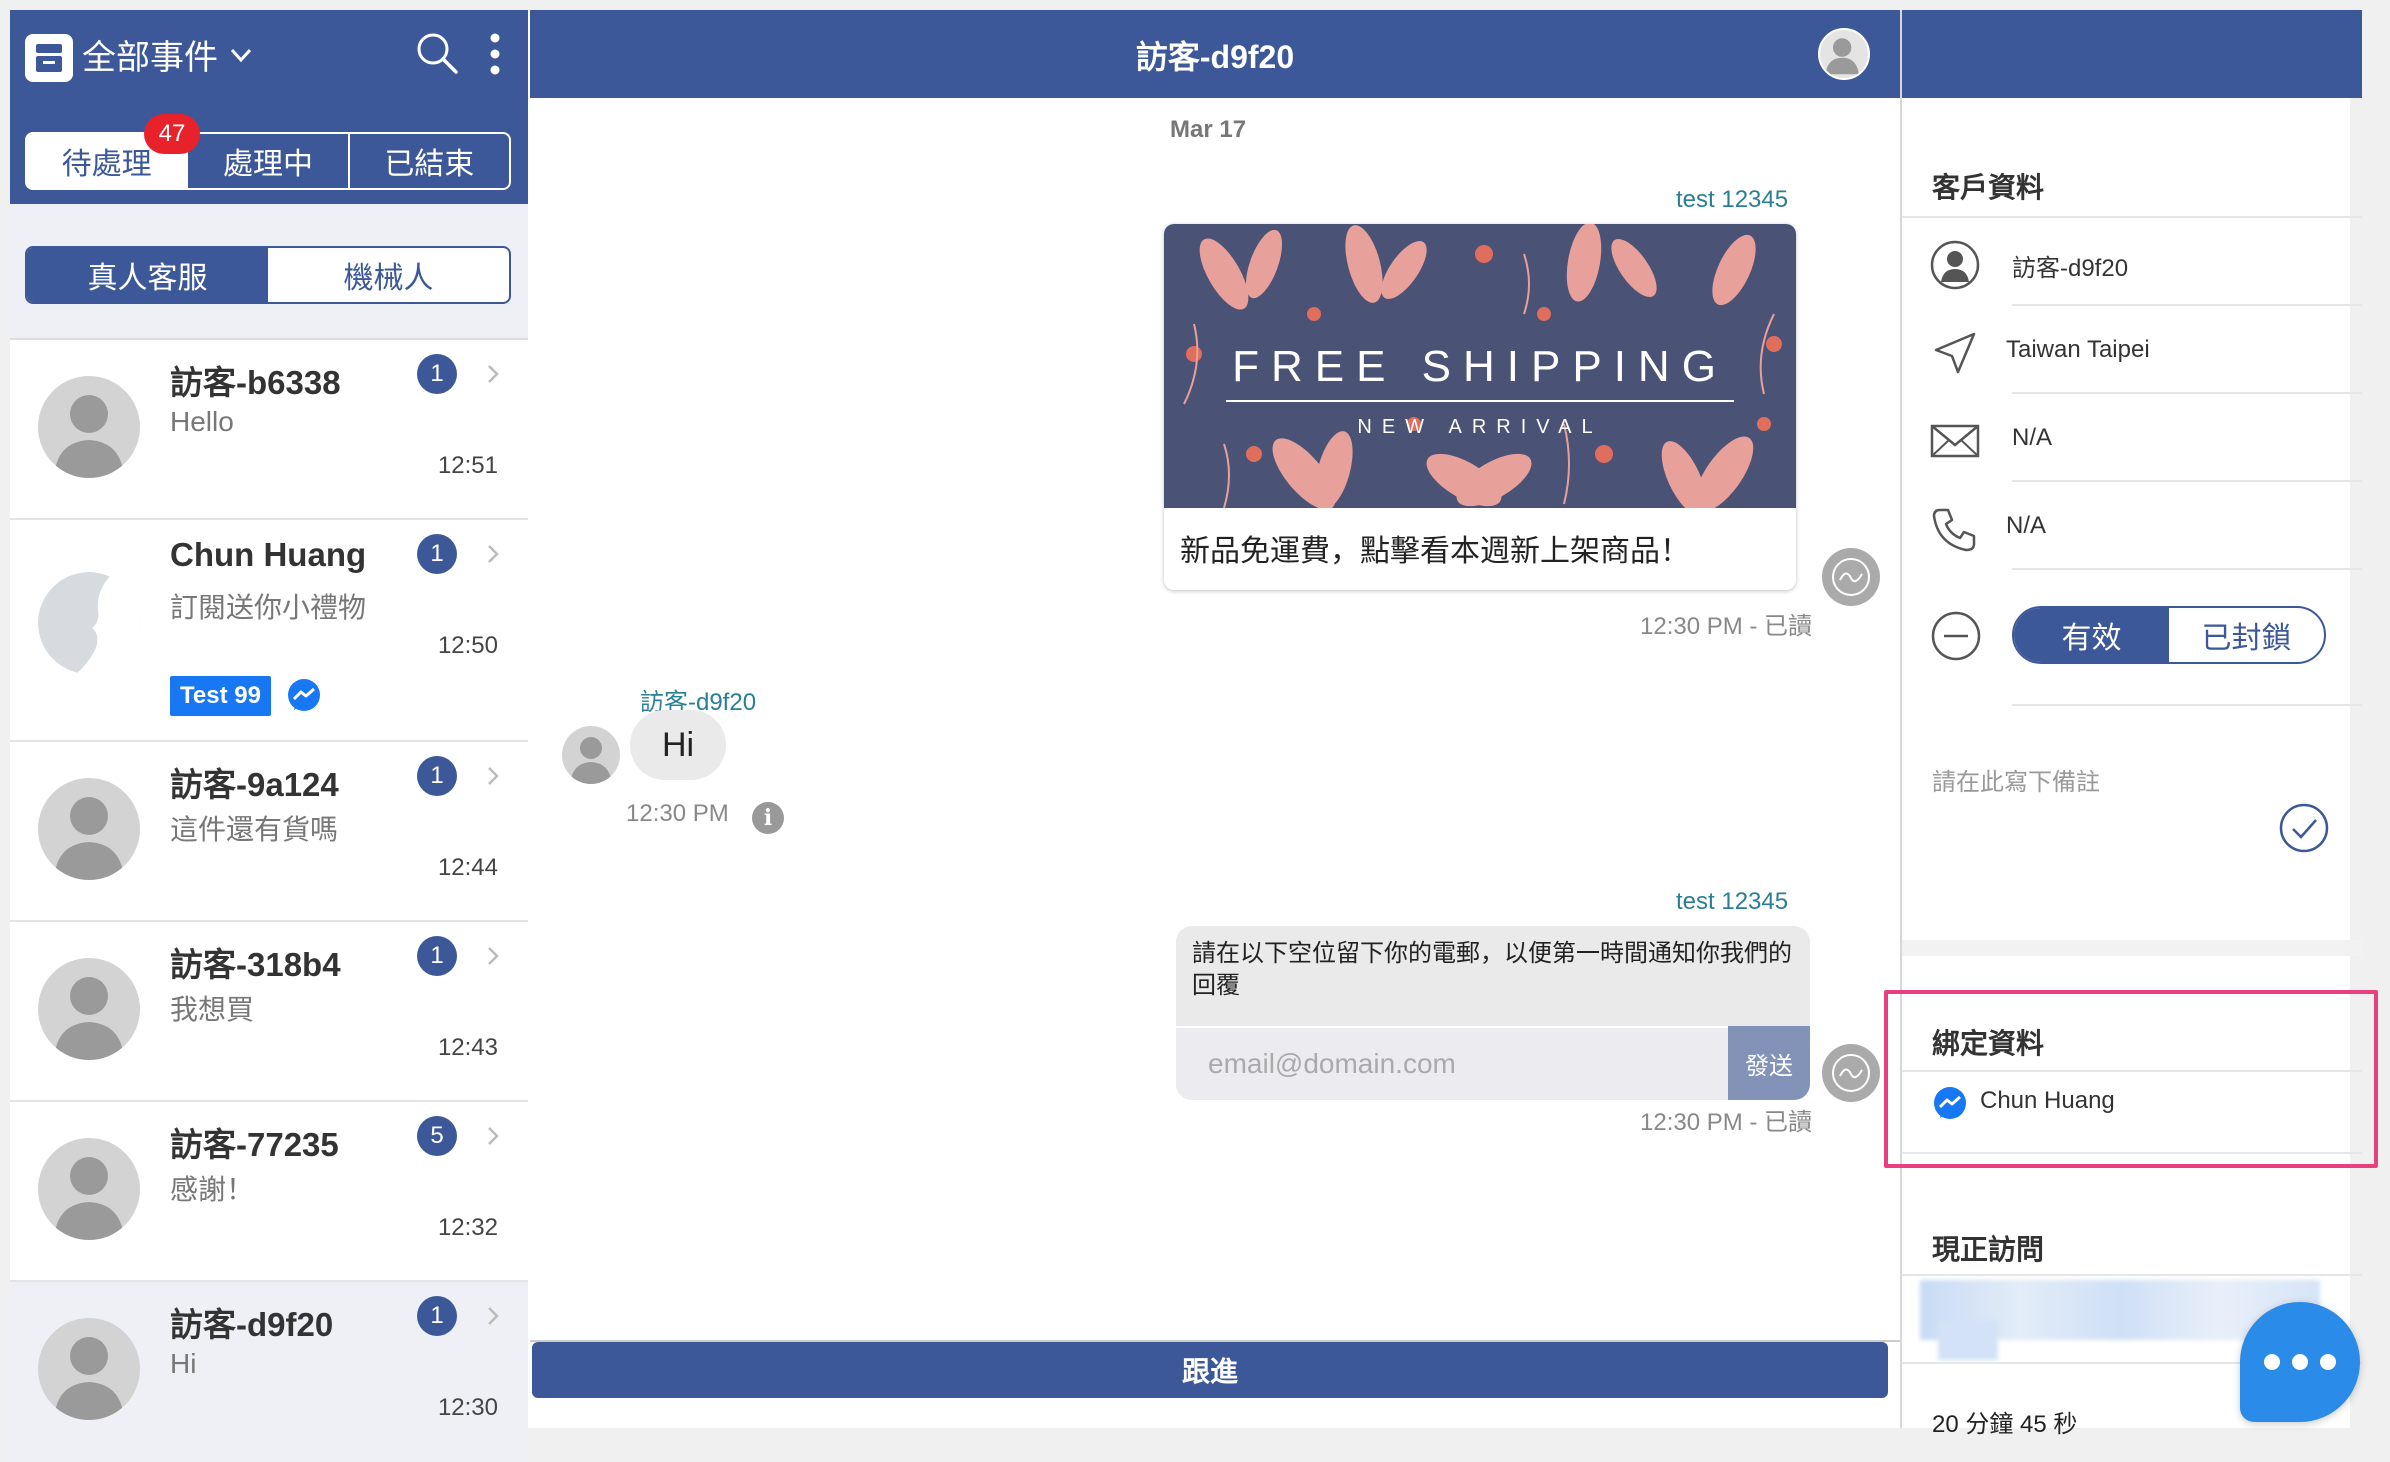  What do you see at coordinates (2047, 1101) in the screenshot?
I see `bound-account-name: Chun Huang` at bounding box center [2047, 1101].